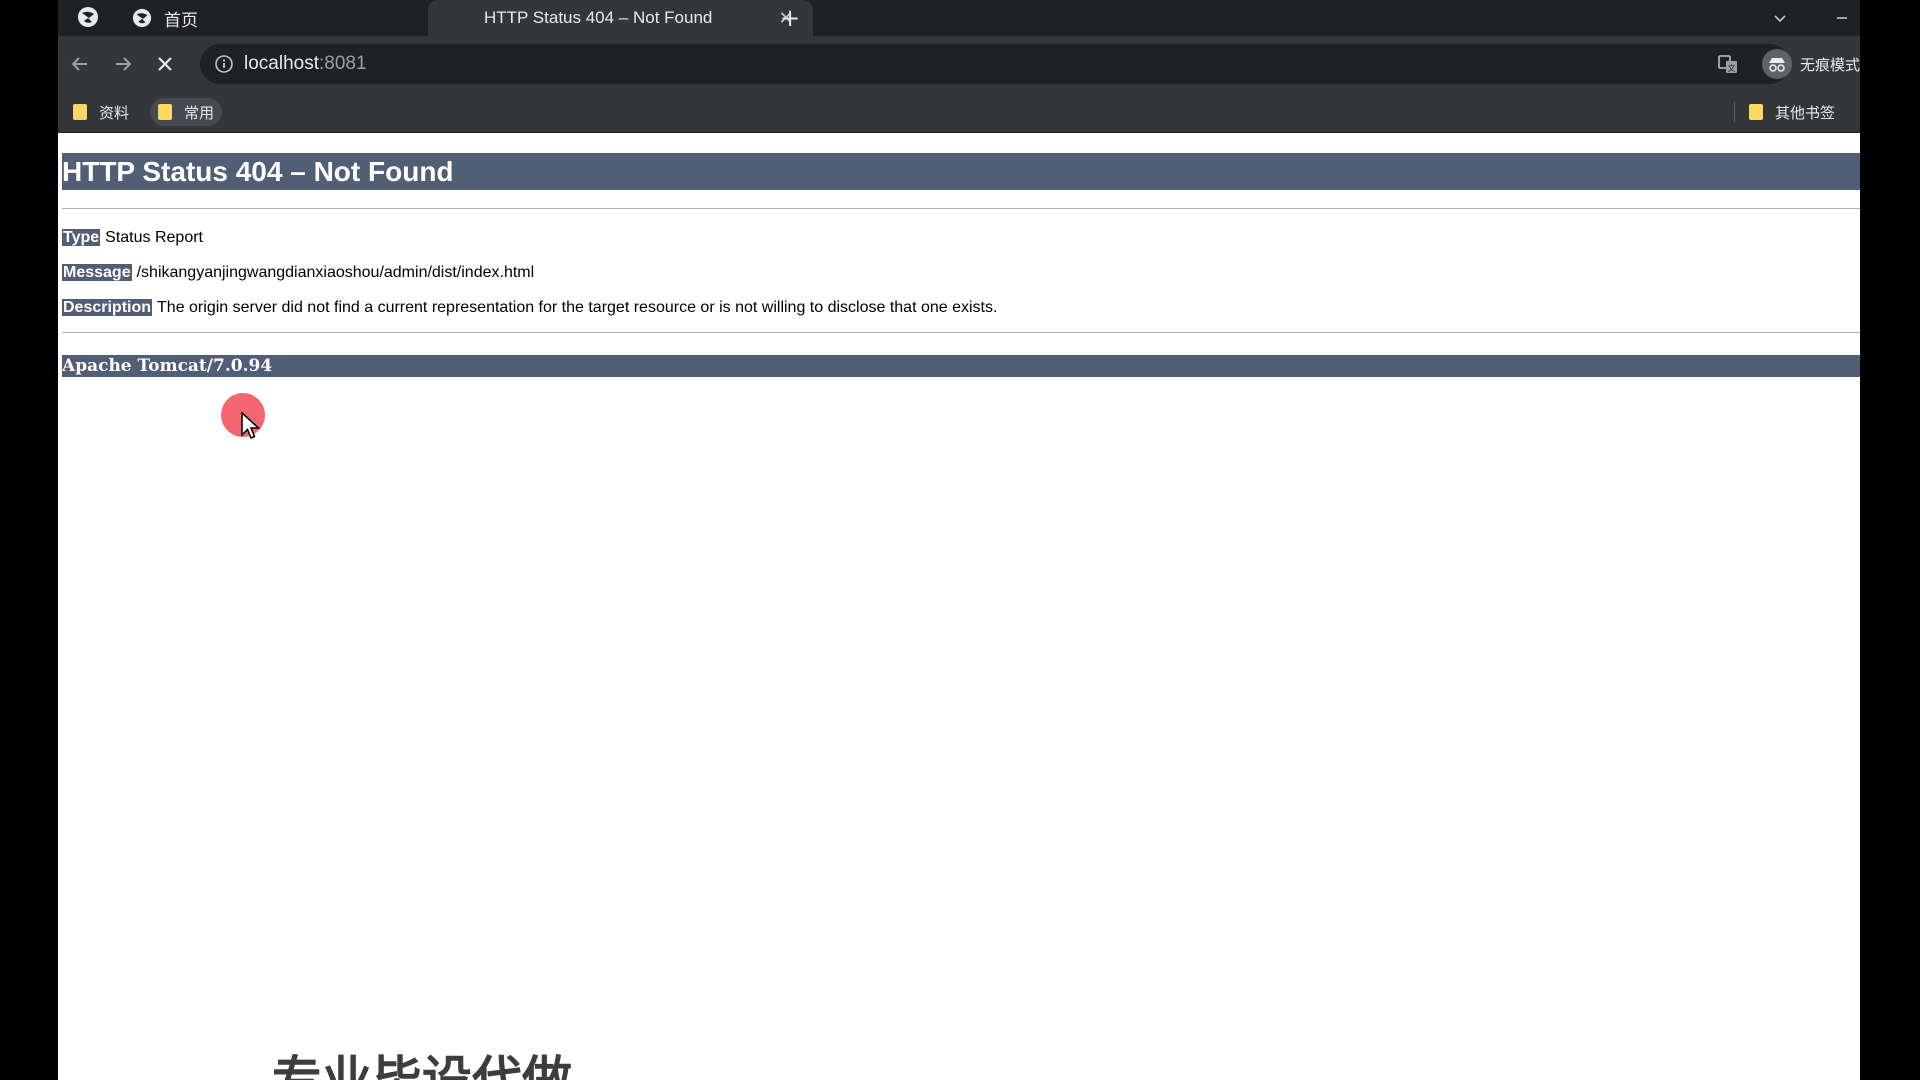 The height and width of the screenshot is (1080, 1920). What do you see at coordinates (305, 64) in the screenshot?
I see `url-text: localhost:8081` at bounding box center [305, 64].